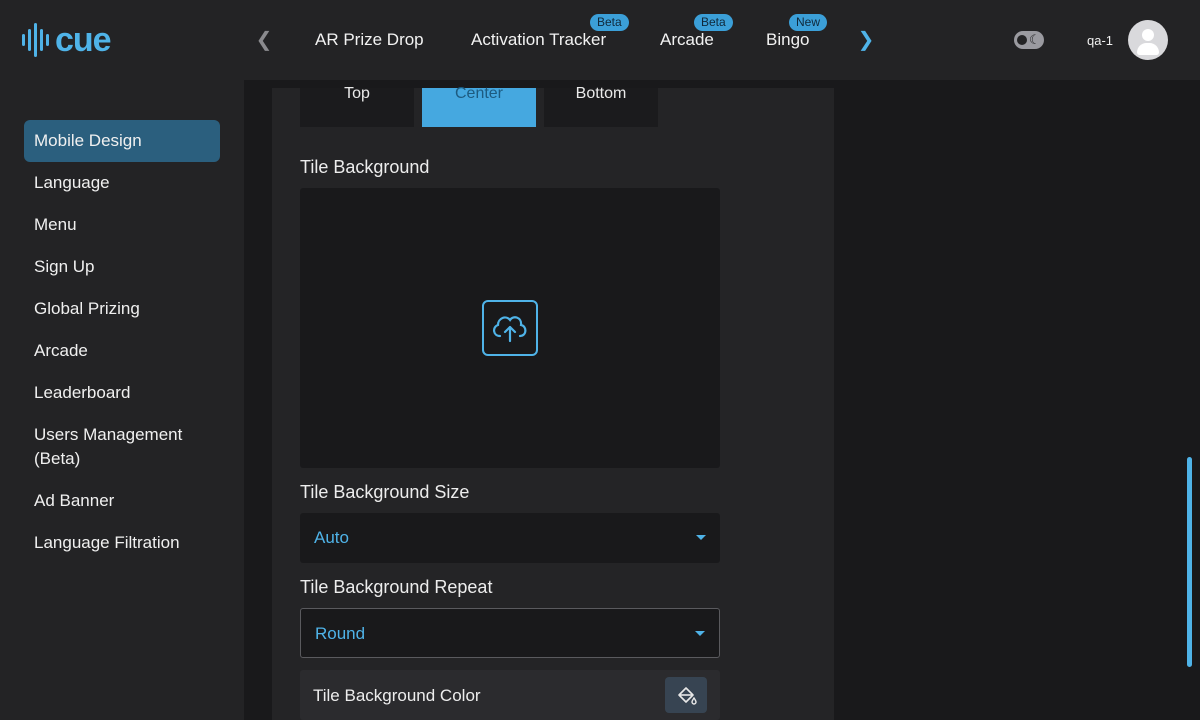 This screenshot has height=720, width=1200. Describe the element at coordinates (1035, 39) in the screenshot. I see `moon-icon: ☾` at that location.